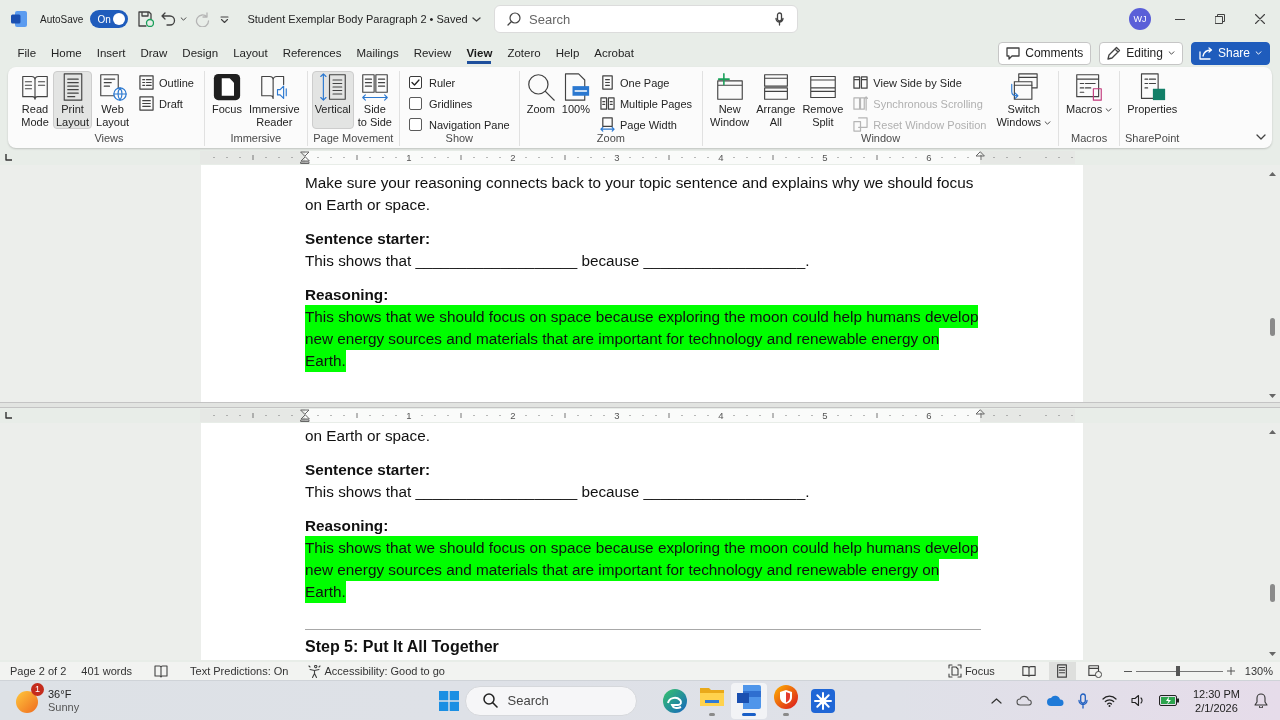 This screenshot has height=720, width=1280. I want to click on ribbon-button: Remove Split, so click(823, 100).